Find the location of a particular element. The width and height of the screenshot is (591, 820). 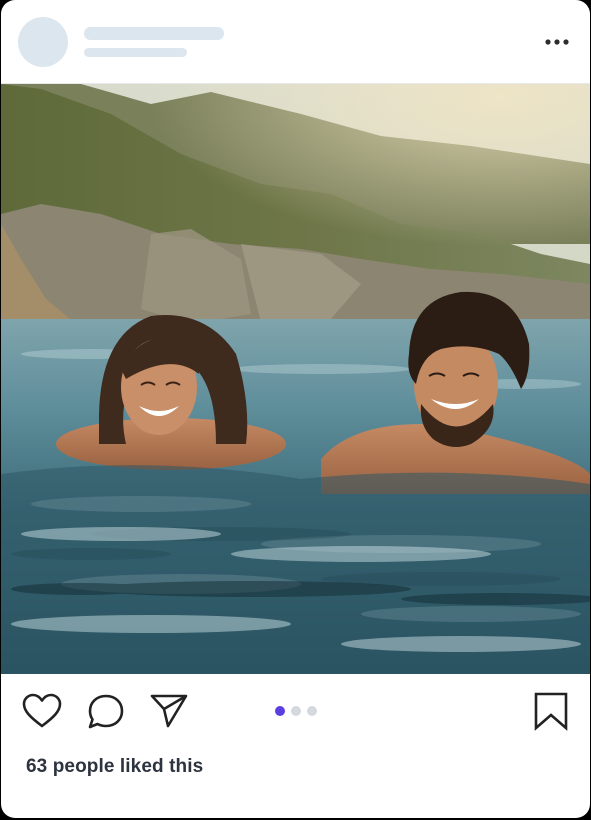

post-header is located at coordinates (295, 42).